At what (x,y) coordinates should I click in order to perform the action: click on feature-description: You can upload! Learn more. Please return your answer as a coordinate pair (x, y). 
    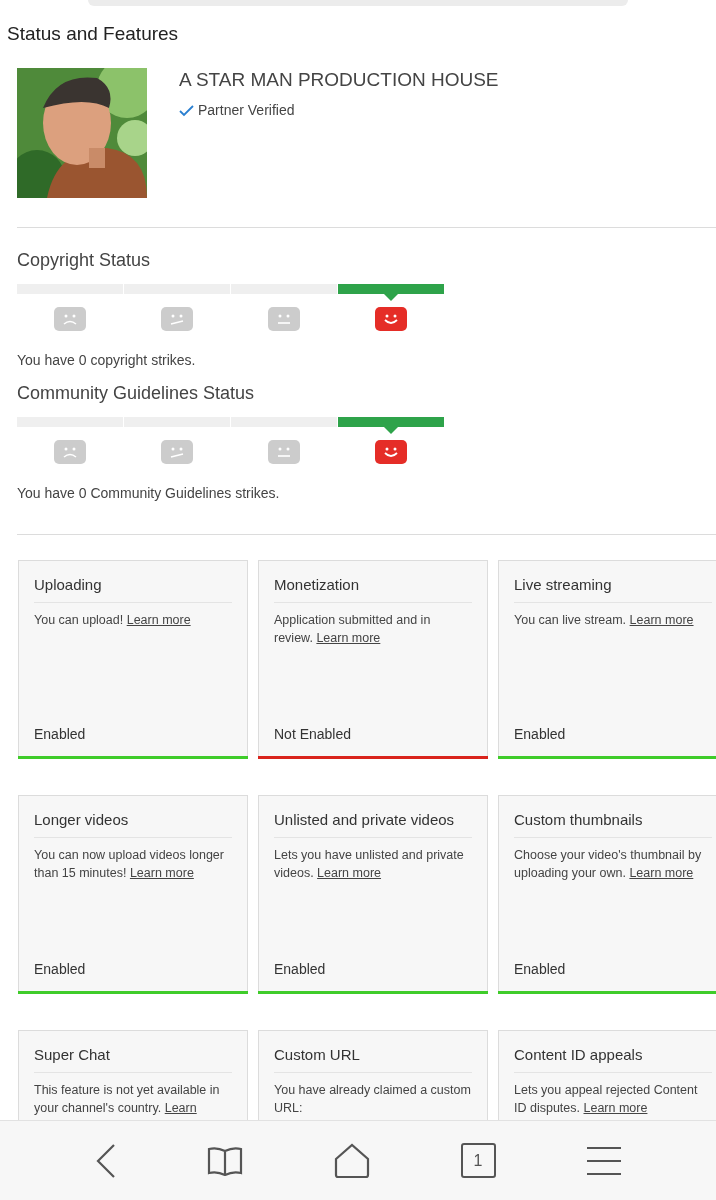
    Looking at the image, I should click on (113, 620).